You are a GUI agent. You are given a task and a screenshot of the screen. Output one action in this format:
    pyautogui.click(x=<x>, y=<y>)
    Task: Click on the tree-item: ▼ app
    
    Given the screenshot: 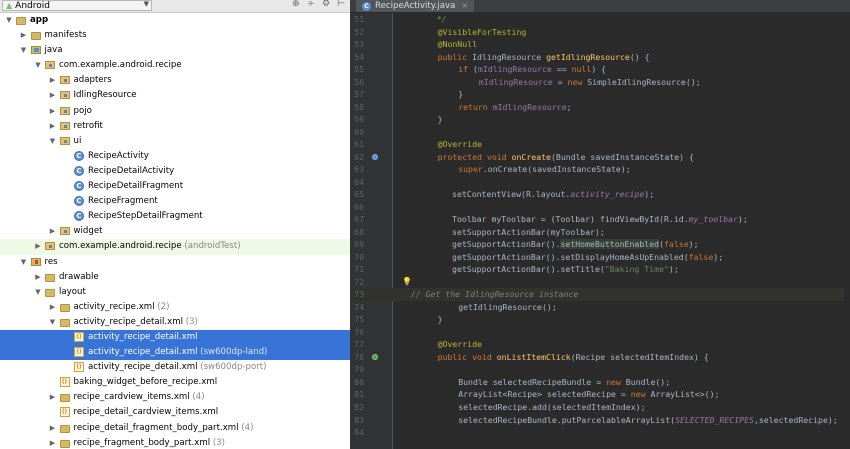 What is the action you would take?
    pyautogui.click(x=175, y=20)
    